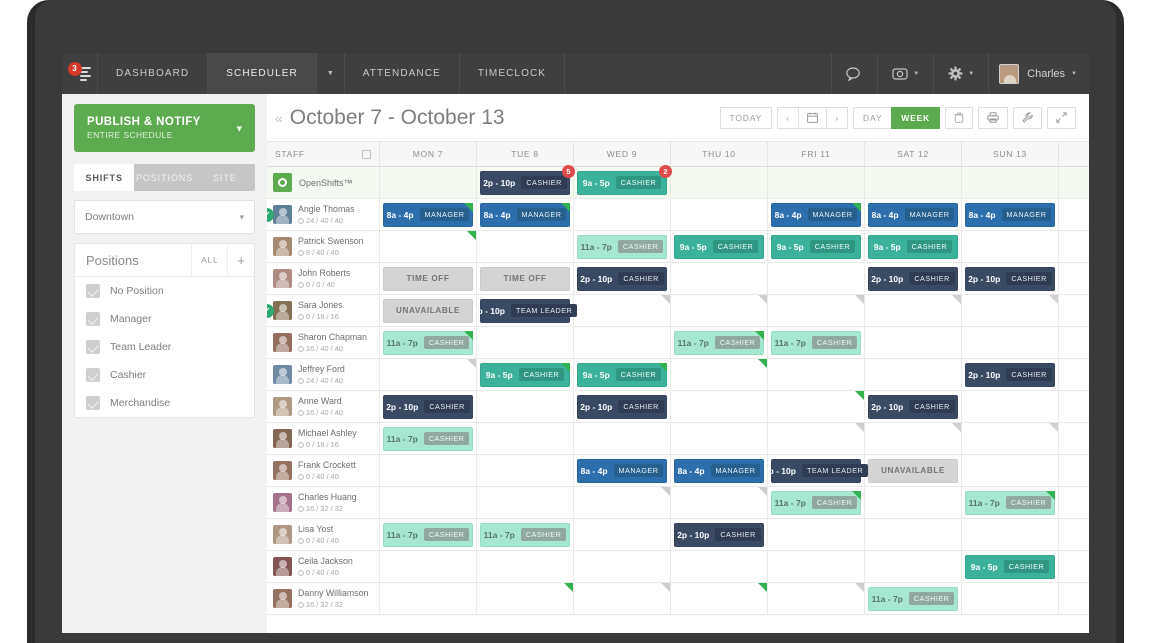  Describe the element at coordinates (323, 246) in the screenshot. I see `staff-cell: Patrick Swenson 8 / 40 / 40` at that location.